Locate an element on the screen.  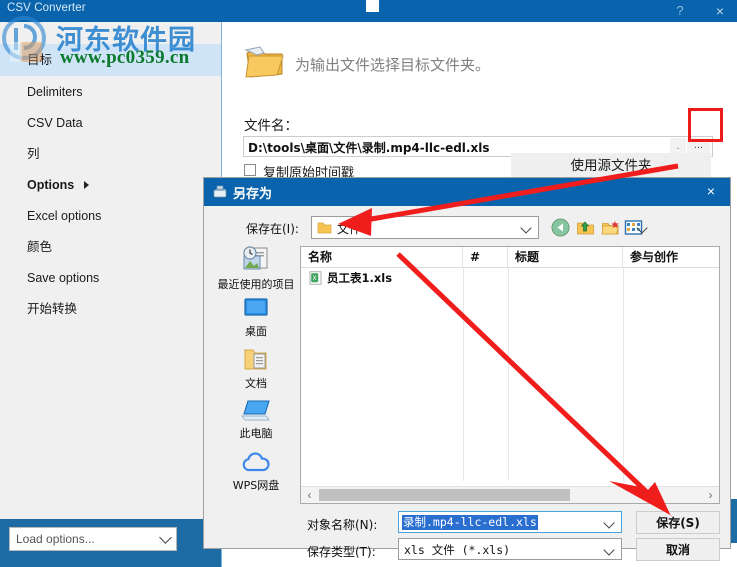
scrollbar-thumb is located at coordinates (444, 495).